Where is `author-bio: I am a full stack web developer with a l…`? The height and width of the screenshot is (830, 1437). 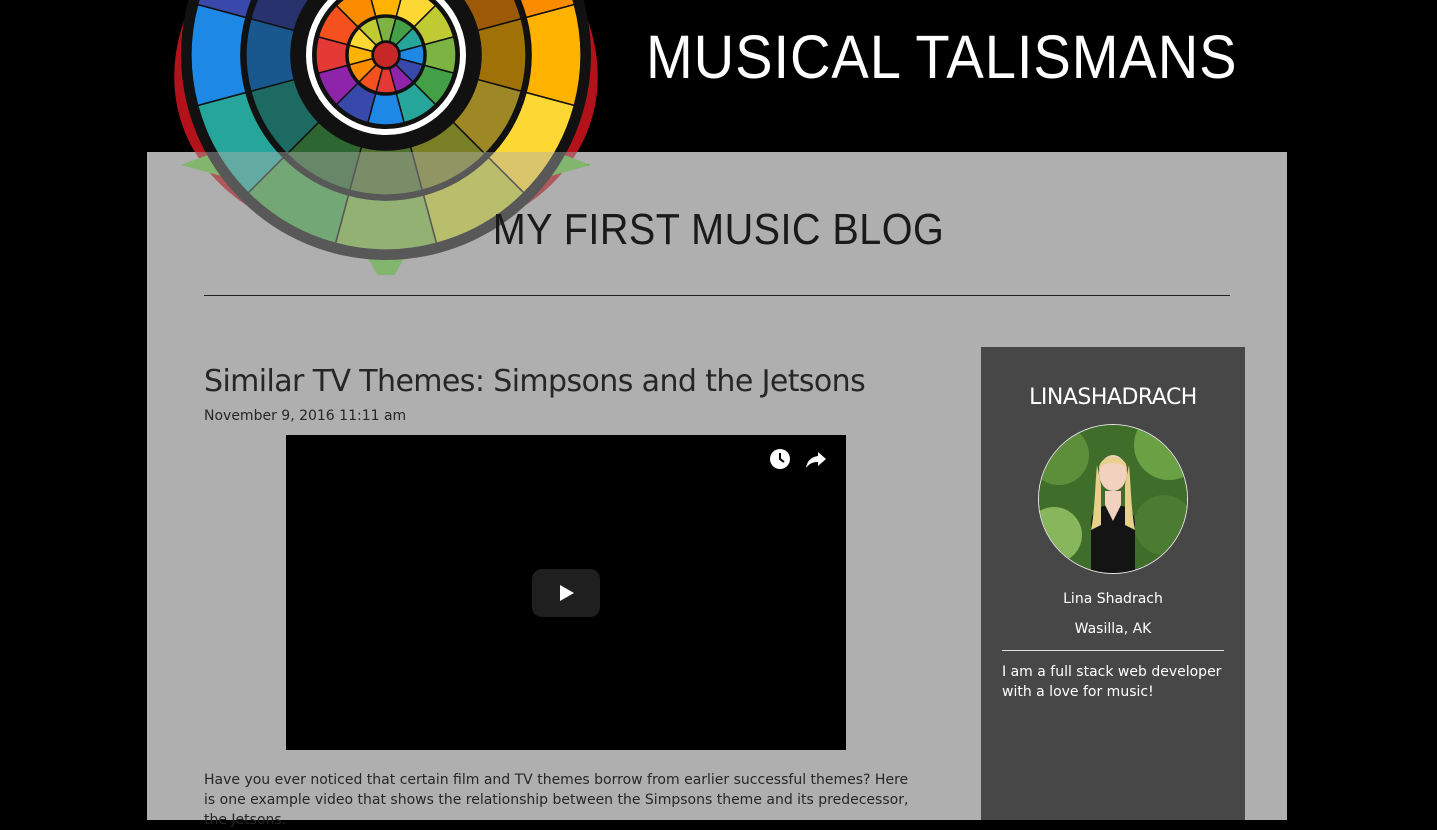 author-bio: I am a full stack web developer with a l… is located at coordinates (1112, 682).